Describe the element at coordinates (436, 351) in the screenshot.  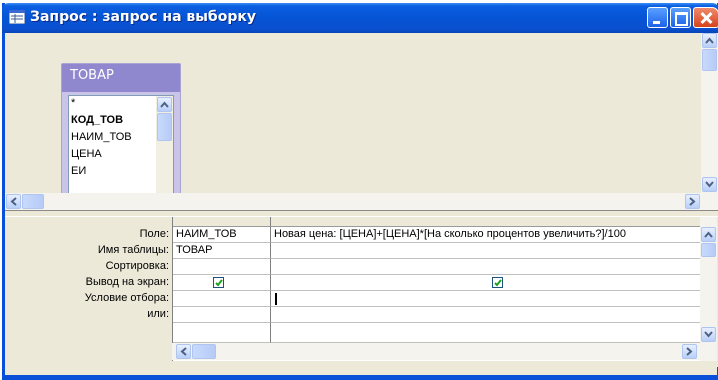
I see `grid-horizontal-scrollbar` at that location.